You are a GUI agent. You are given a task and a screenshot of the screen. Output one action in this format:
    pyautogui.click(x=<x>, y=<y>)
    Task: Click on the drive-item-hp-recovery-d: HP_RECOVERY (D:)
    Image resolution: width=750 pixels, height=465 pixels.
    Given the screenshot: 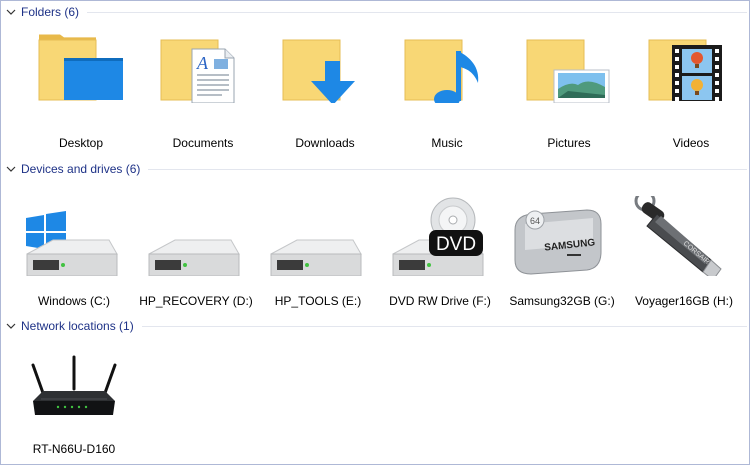 What is the action you would take?
    pyautogui.click(x=196, y=256)
    